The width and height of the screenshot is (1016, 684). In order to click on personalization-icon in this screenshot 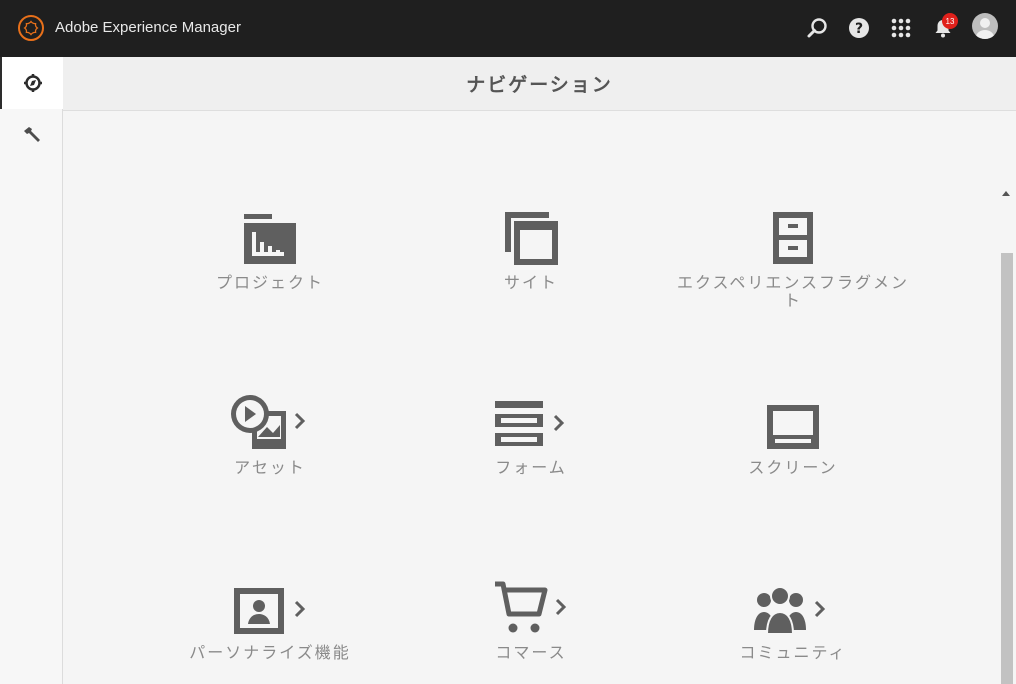, I will do `click(270, 611)`.